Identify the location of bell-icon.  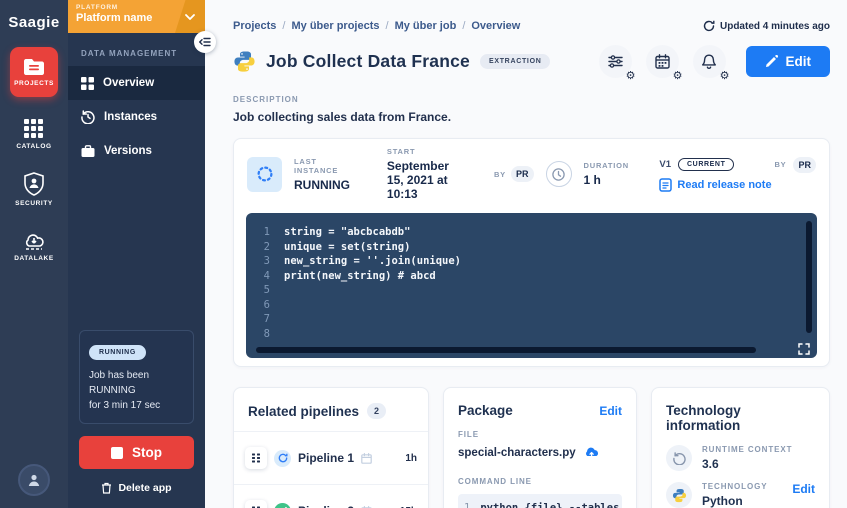
(709, 62).